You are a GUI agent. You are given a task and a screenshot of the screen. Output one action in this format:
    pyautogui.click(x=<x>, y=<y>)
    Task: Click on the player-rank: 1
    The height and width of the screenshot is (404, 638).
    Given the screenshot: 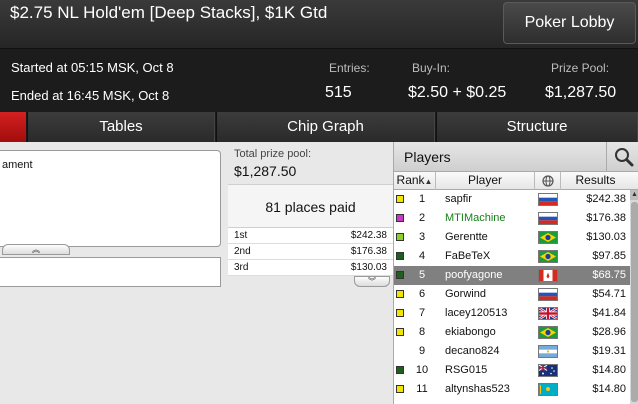 What is the action you would take?
    pyautogui.click(x=422, y=199)
    